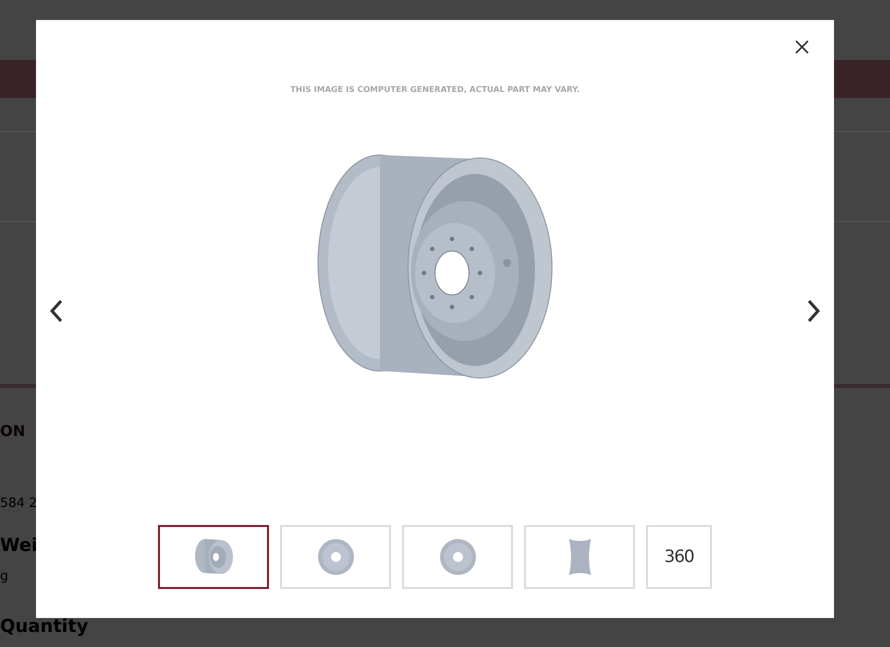  Describe the element at coordinates (4, 577) in the screenshot. I see `weight-value: g` at that location.